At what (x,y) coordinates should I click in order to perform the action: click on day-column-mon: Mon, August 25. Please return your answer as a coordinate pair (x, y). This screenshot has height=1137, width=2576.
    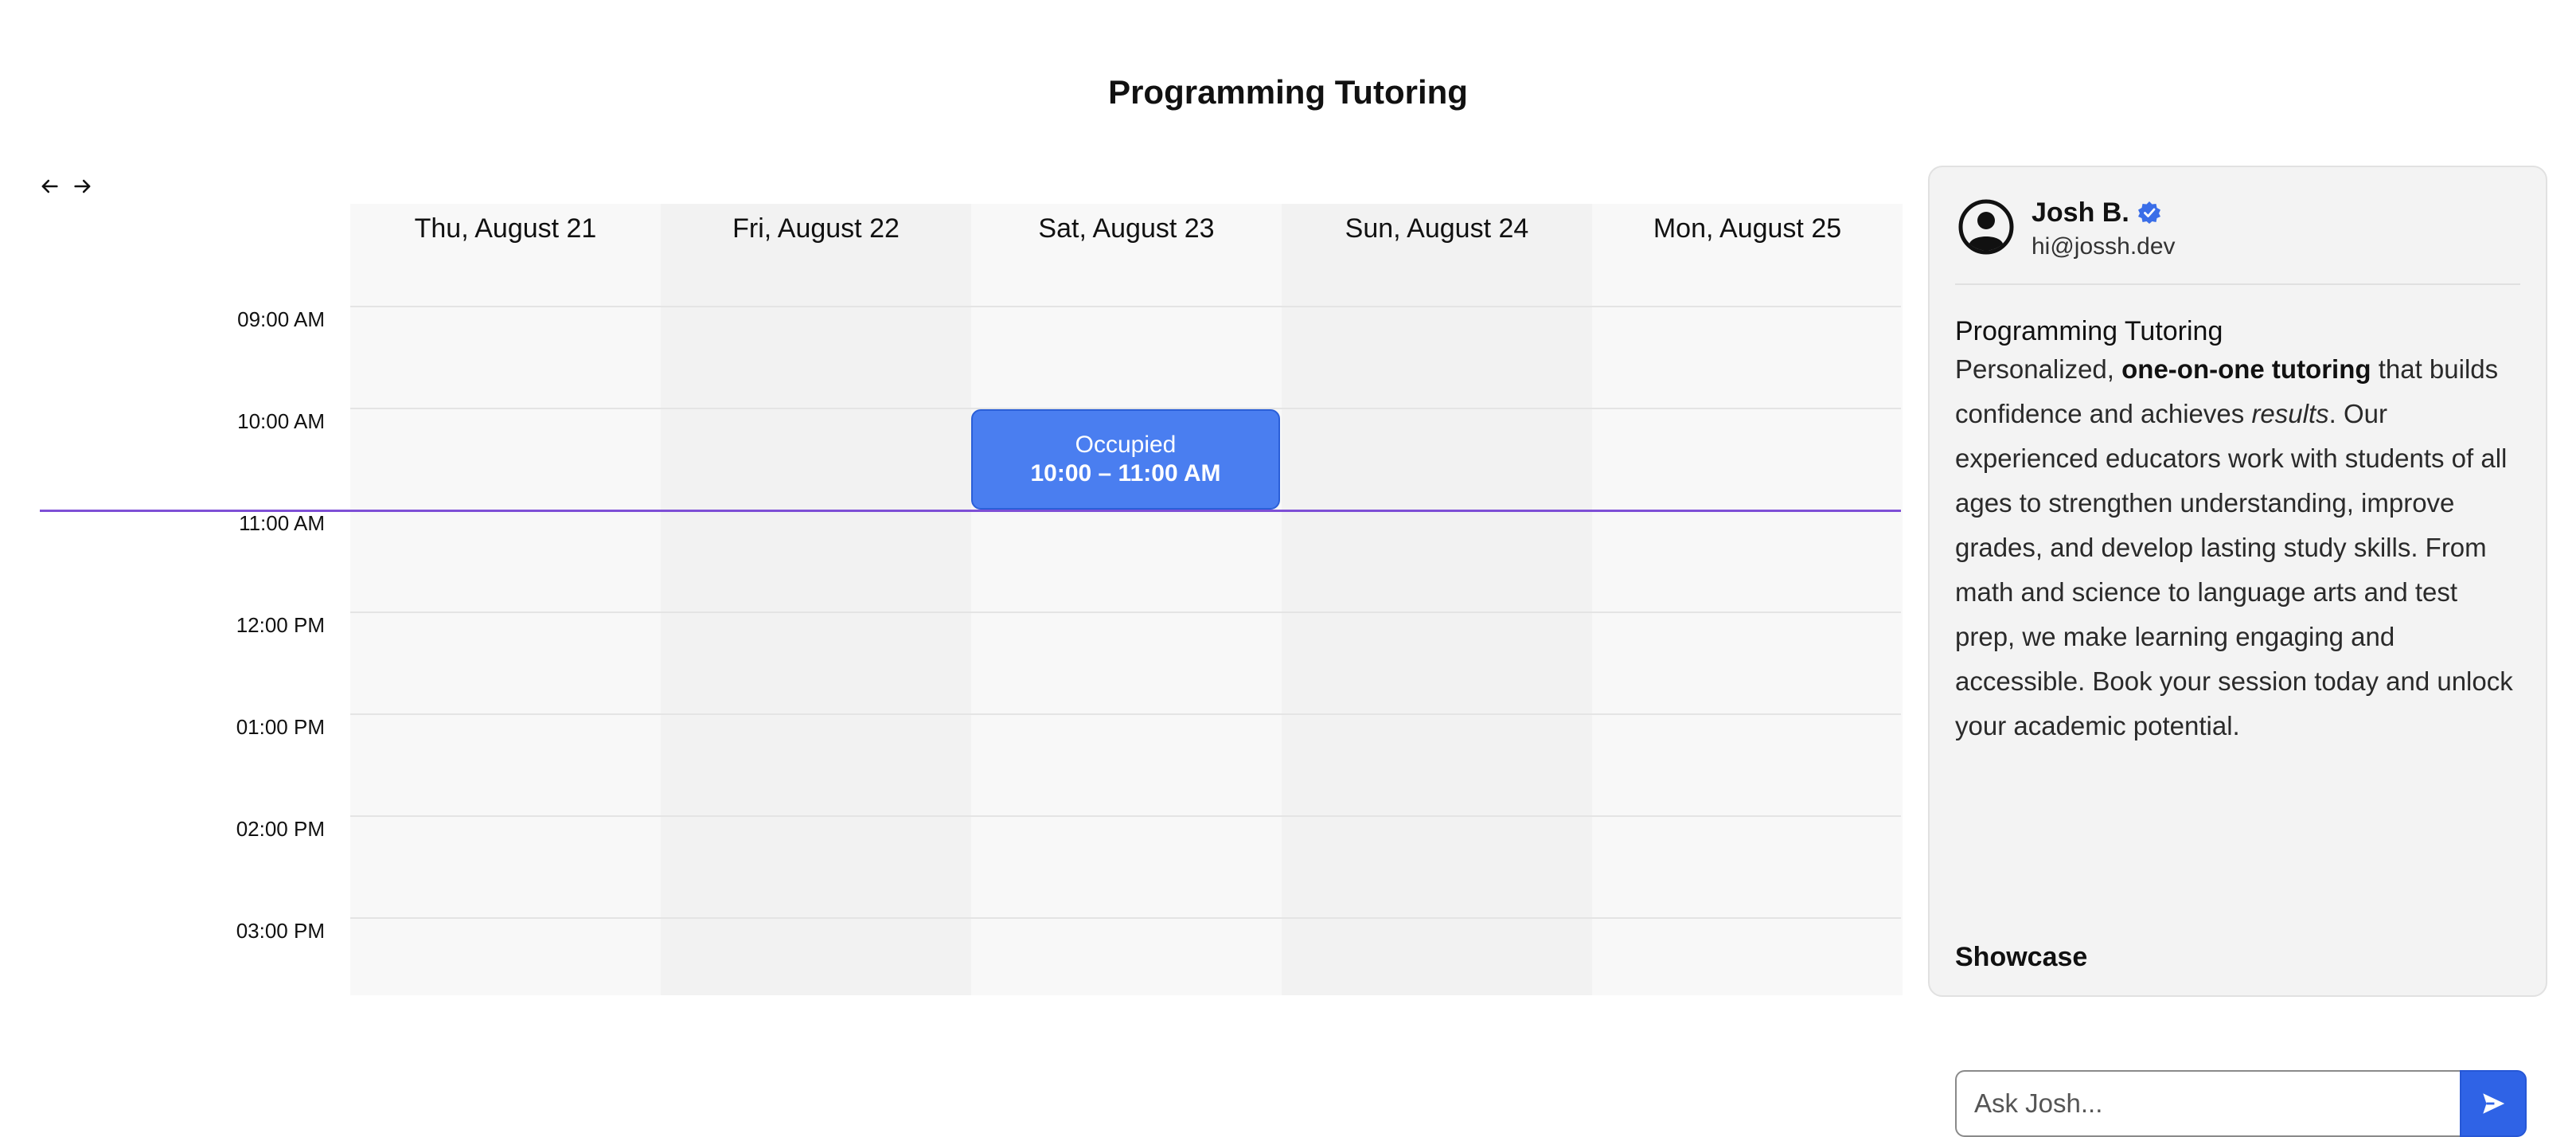
    Looking at the image, I should click on (1747, 599).